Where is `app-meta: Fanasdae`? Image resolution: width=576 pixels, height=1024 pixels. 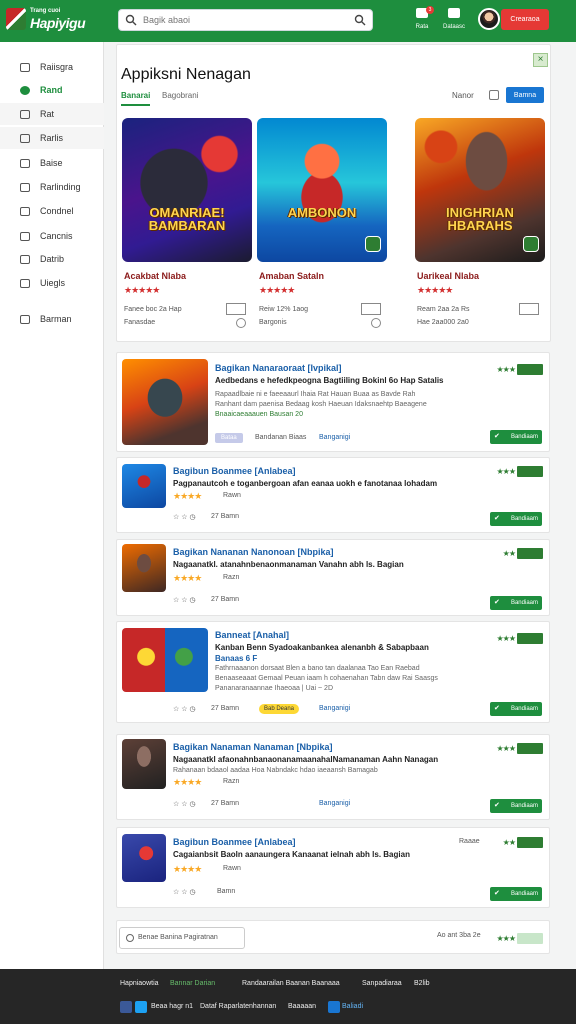 app-meta: Fanasdae is located at coordinates (140, 322).